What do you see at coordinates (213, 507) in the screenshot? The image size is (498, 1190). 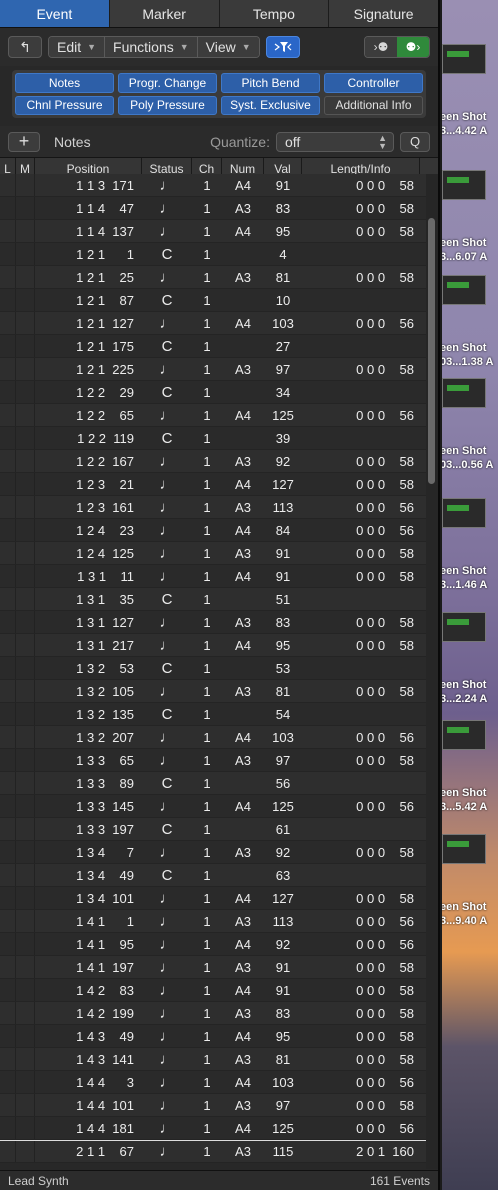 I see `table-row: 1 2 3 161 ♩ 1 A3 113 0 0 0 56` at bounding box center [213, 507].